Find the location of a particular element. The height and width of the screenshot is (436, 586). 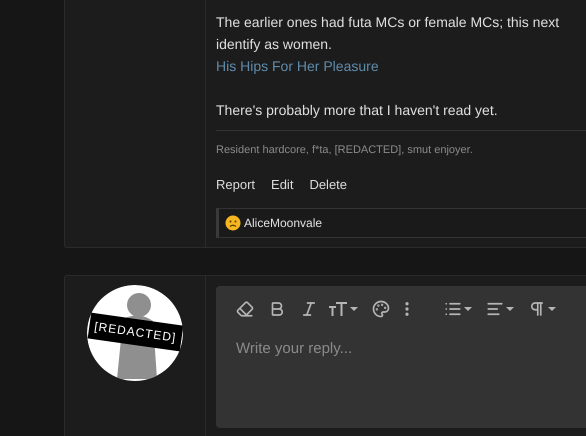

text-size-button is located at coordinates (343, 308).